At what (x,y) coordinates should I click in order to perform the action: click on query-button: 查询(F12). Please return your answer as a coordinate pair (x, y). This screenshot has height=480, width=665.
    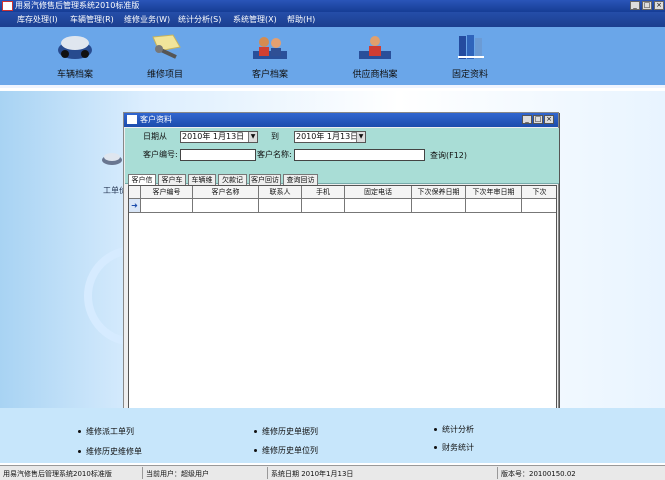
    Looking at the image, I should click on (448, 155).